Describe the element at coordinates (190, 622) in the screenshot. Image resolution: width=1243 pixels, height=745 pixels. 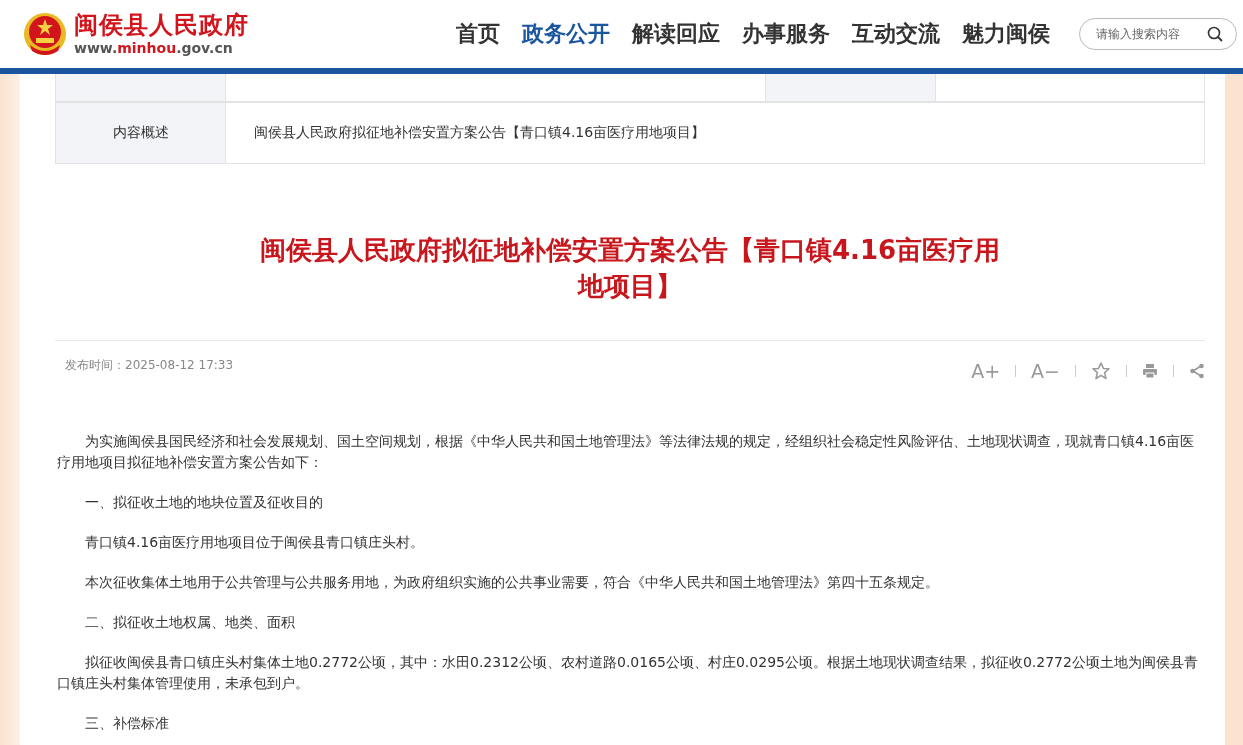
I see `paragraph: 二、拟征收土地权属、地类、面积` at that location.